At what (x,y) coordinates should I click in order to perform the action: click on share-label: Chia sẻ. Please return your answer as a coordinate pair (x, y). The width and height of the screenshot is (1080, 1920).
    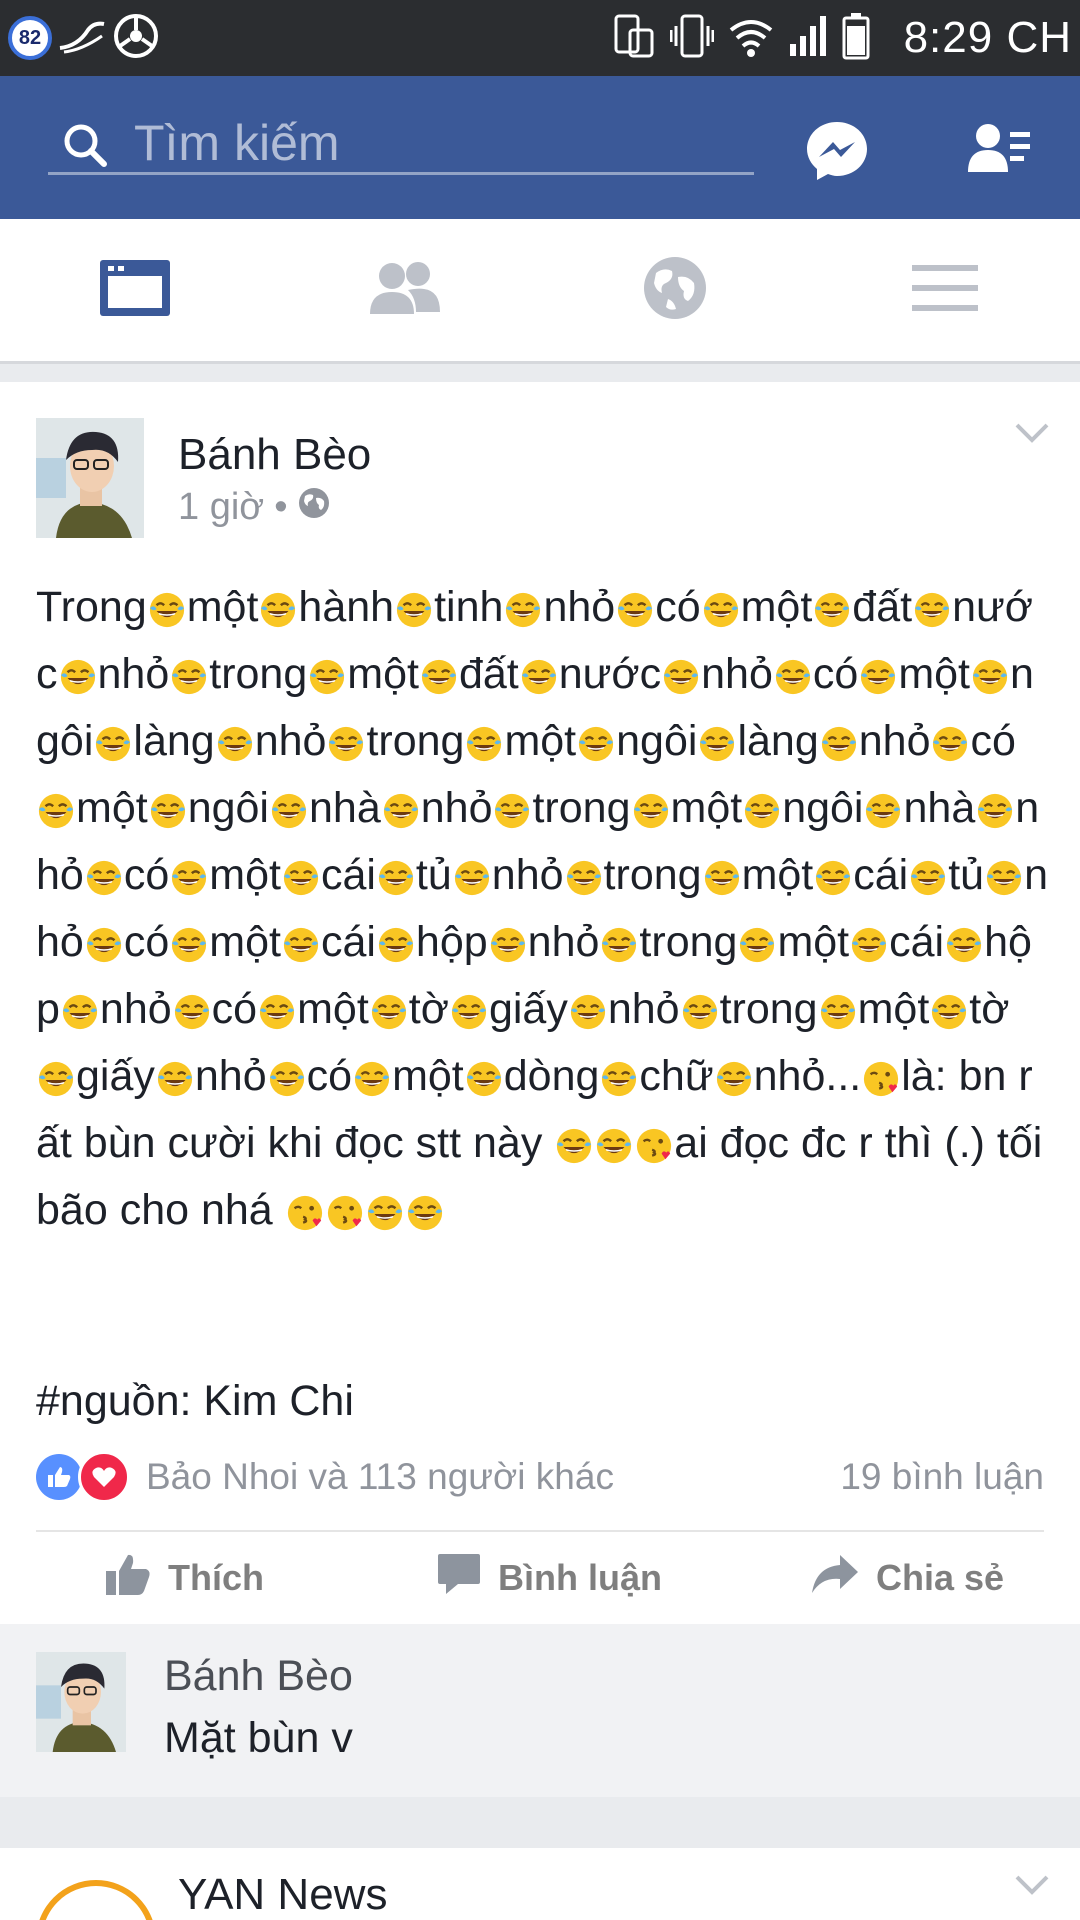
    Looking at the image, I should click on (940, 1577).